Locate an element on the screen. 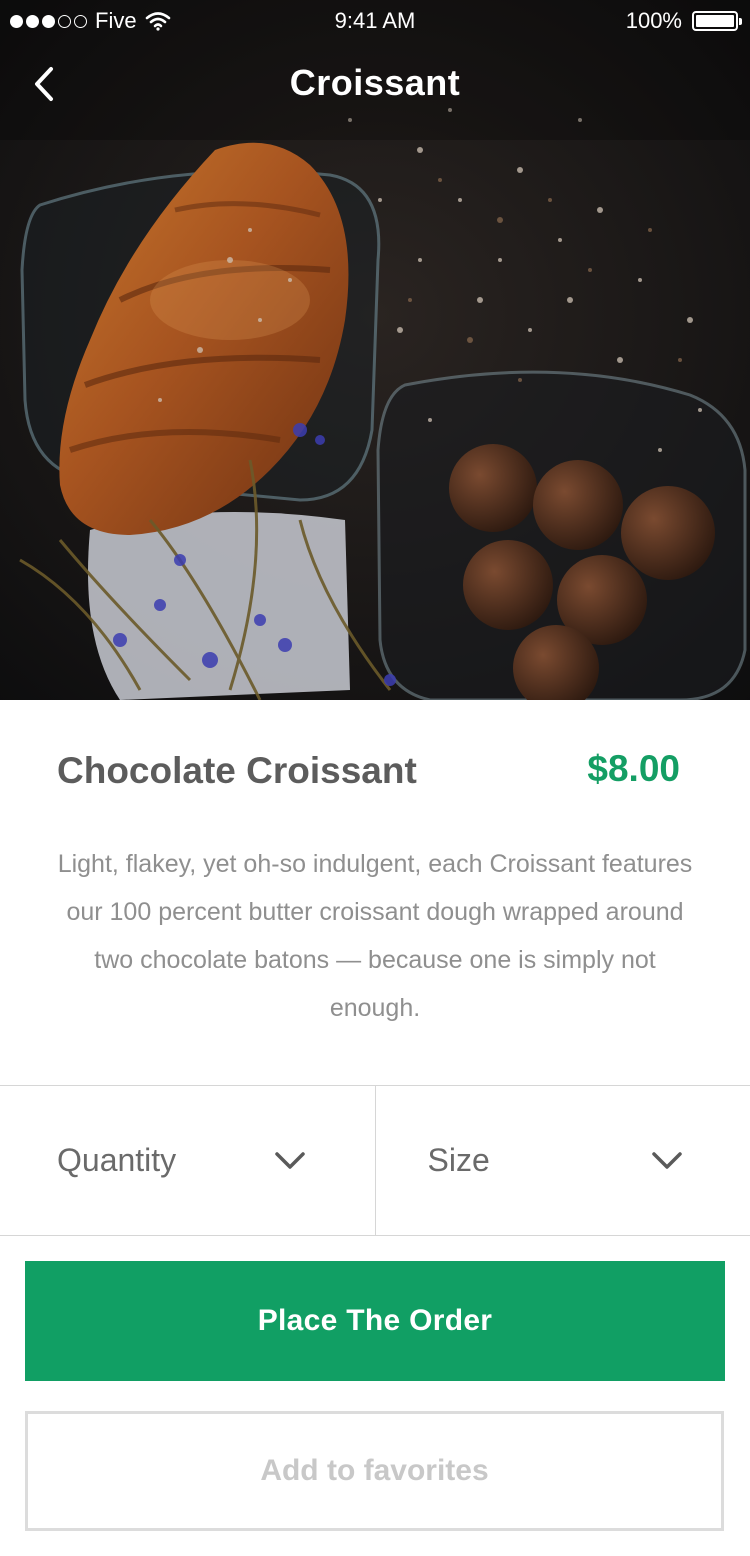 The image size is (750, 1556). battery-percent: 100% is located at coordinates (653, 20).